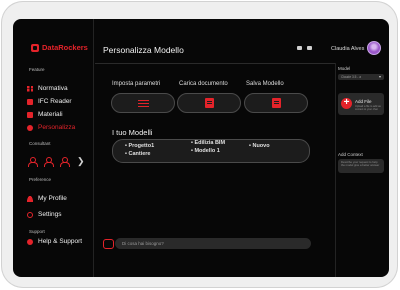 The height and width of the screenshot is (290, 400). I want to click on model-item: Cantiere, so click(137, 154).